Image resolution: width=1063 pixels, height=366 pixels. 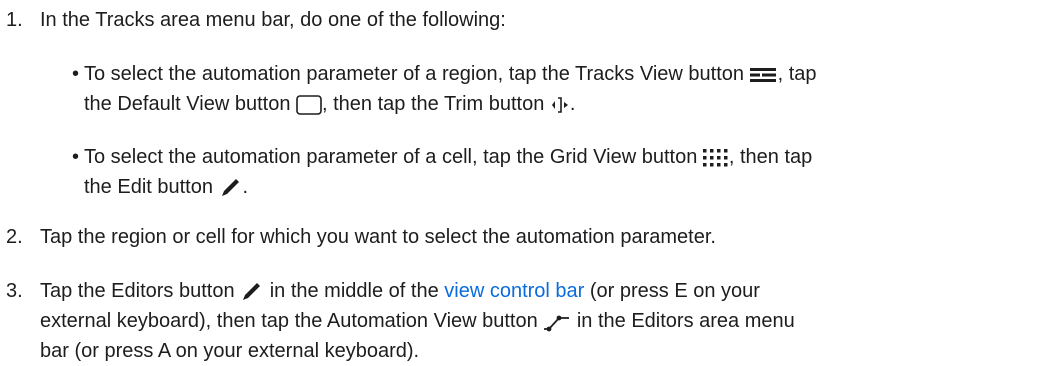 I want to click on tracks-view-icon, so click(x=763, y=75).